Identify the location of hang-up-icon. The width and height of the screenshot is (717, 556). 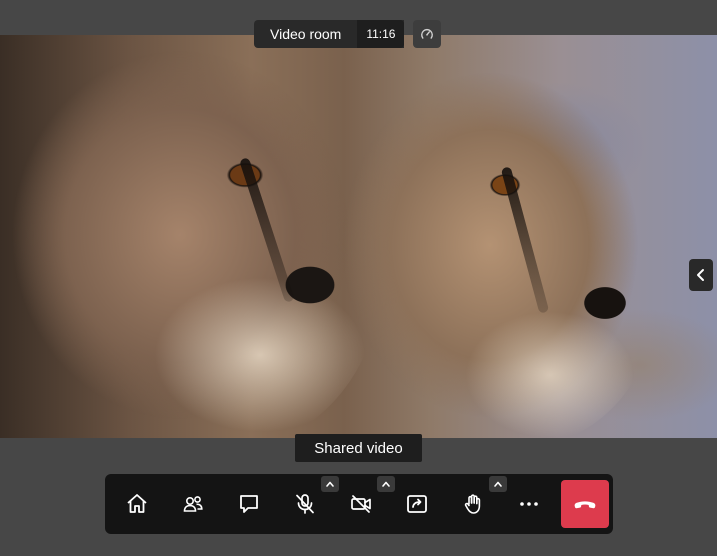
(585, 505).